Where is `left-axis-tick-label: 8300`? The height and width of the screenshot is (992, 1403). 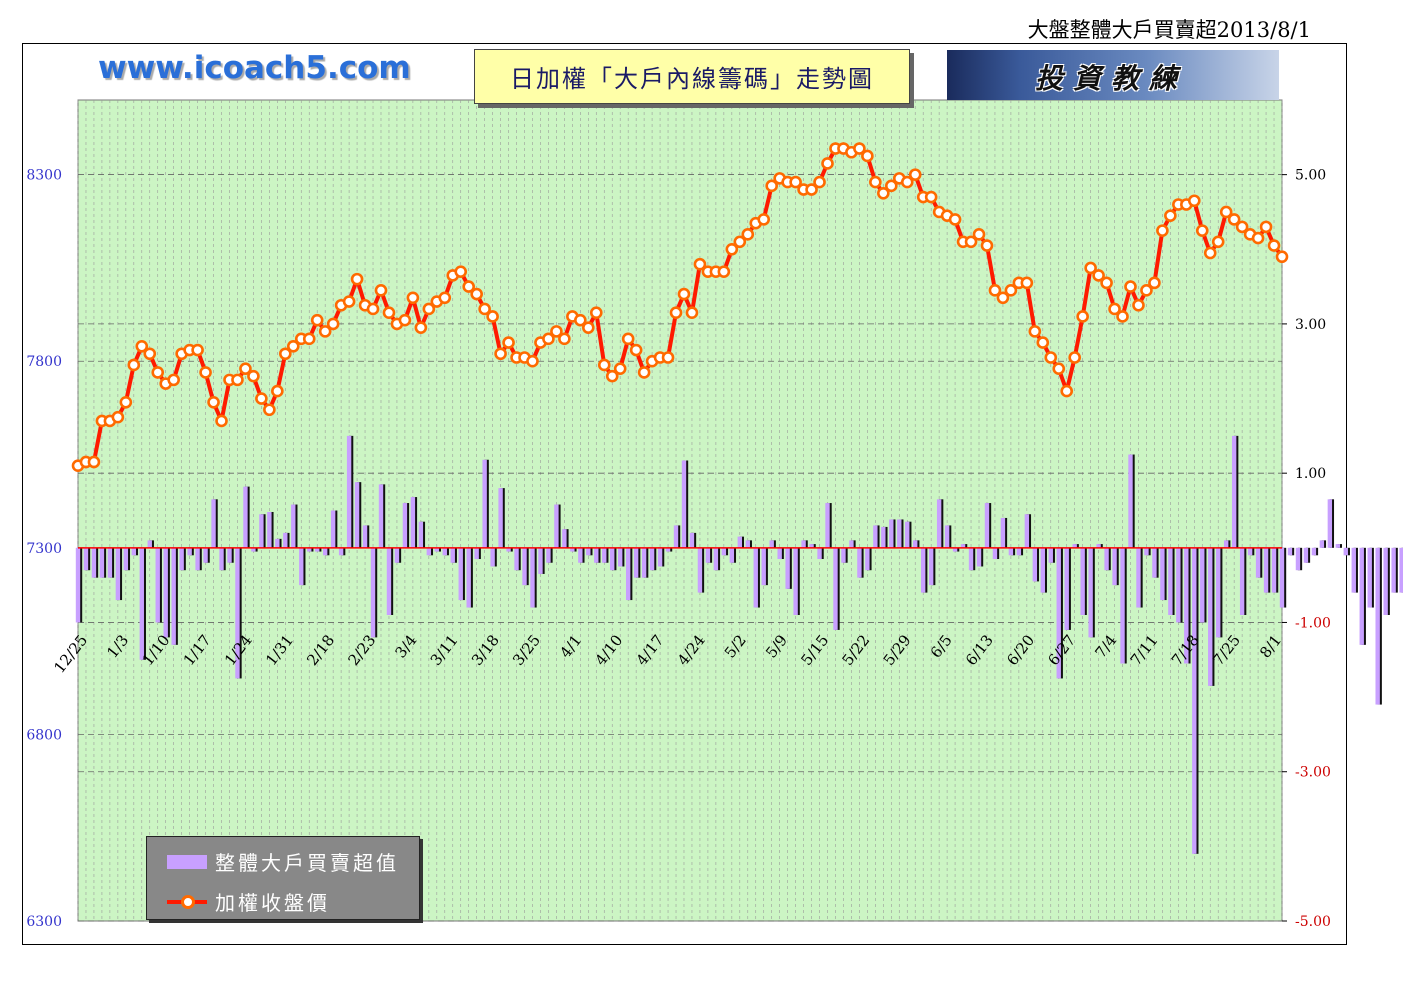 left-axis-tick-label: 8300 is located at coordinates (44, 176).